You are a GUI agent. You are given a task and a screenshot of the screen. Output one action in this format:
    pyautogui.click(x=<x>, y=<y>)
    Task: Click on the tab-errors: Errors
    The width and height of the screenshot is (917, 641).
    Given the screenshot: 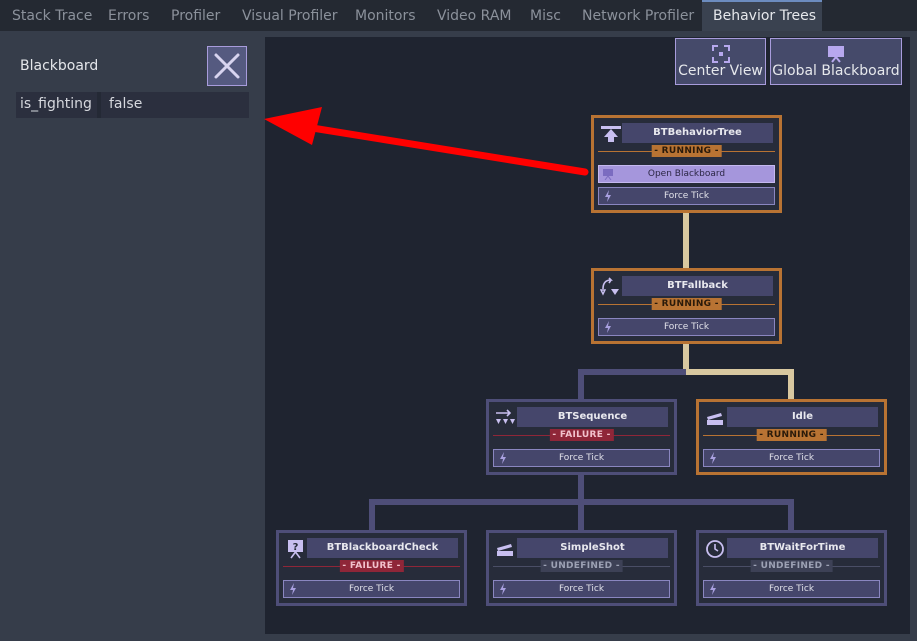 What is the action you would take?
    pyautogui.click(x=128, y=15)
    